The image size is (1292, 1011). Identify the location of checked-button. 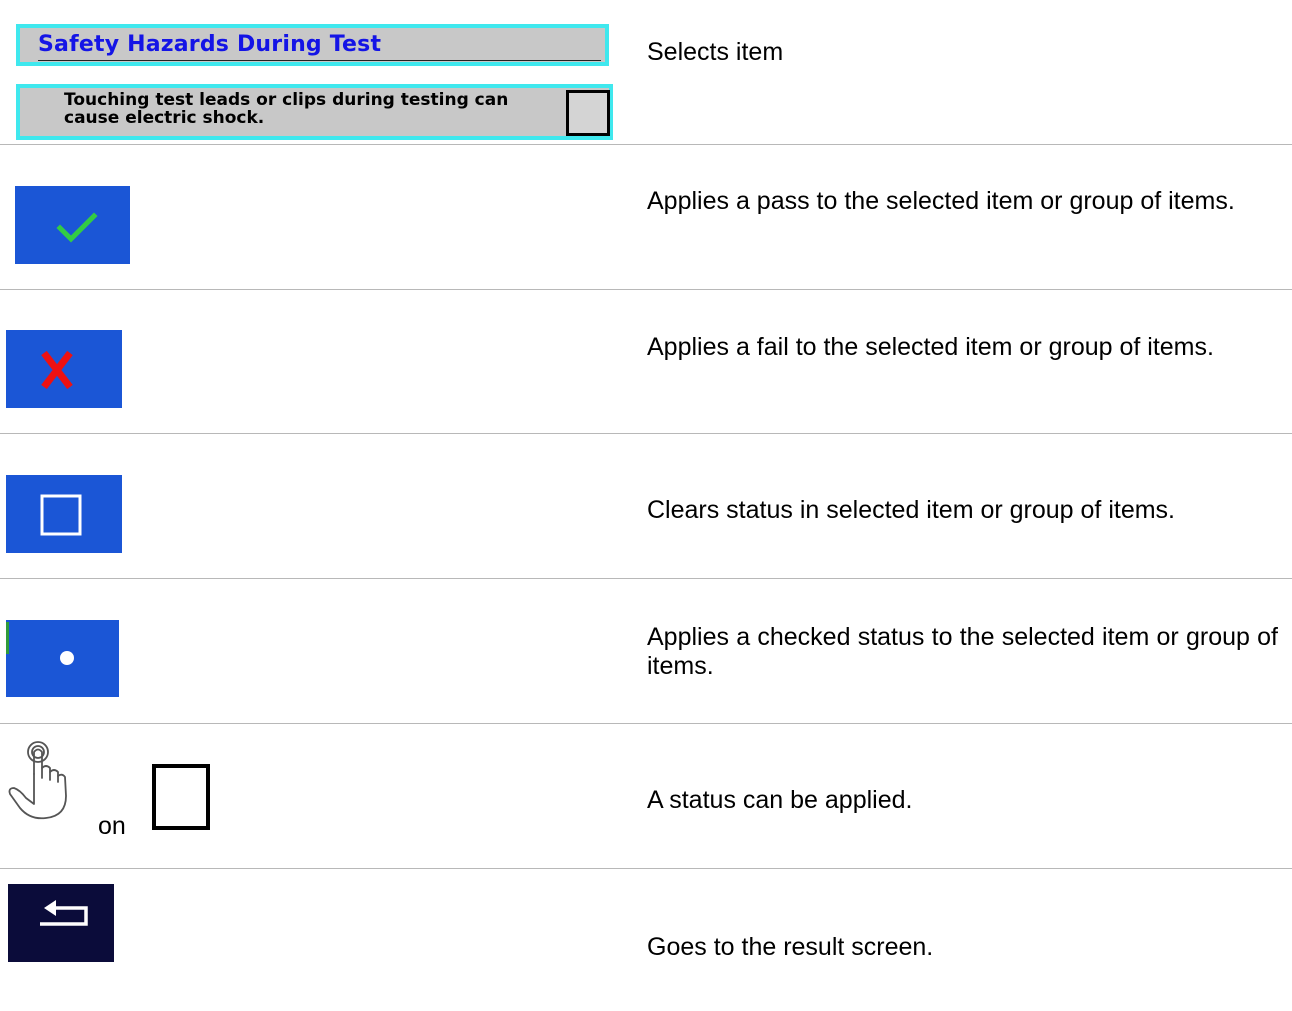
(62, 658).